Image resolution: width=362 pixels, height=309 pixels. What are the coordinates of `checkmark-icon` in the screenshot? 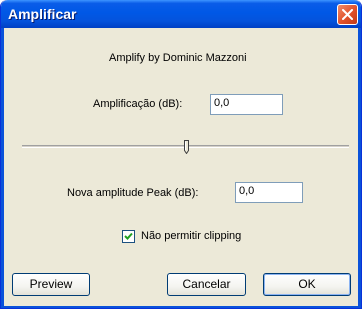 It's located at (128, 236).